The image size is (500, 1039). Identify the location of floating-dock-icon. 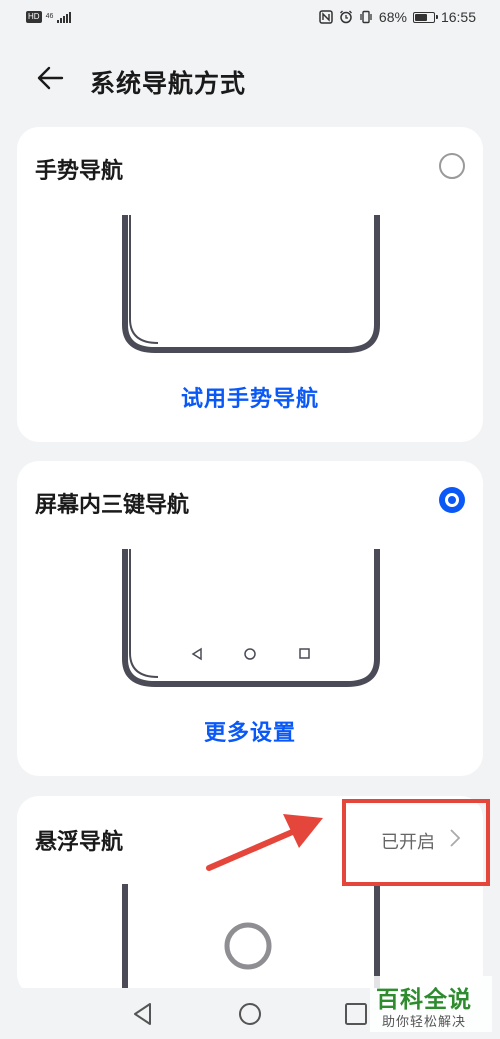
(248, 946).